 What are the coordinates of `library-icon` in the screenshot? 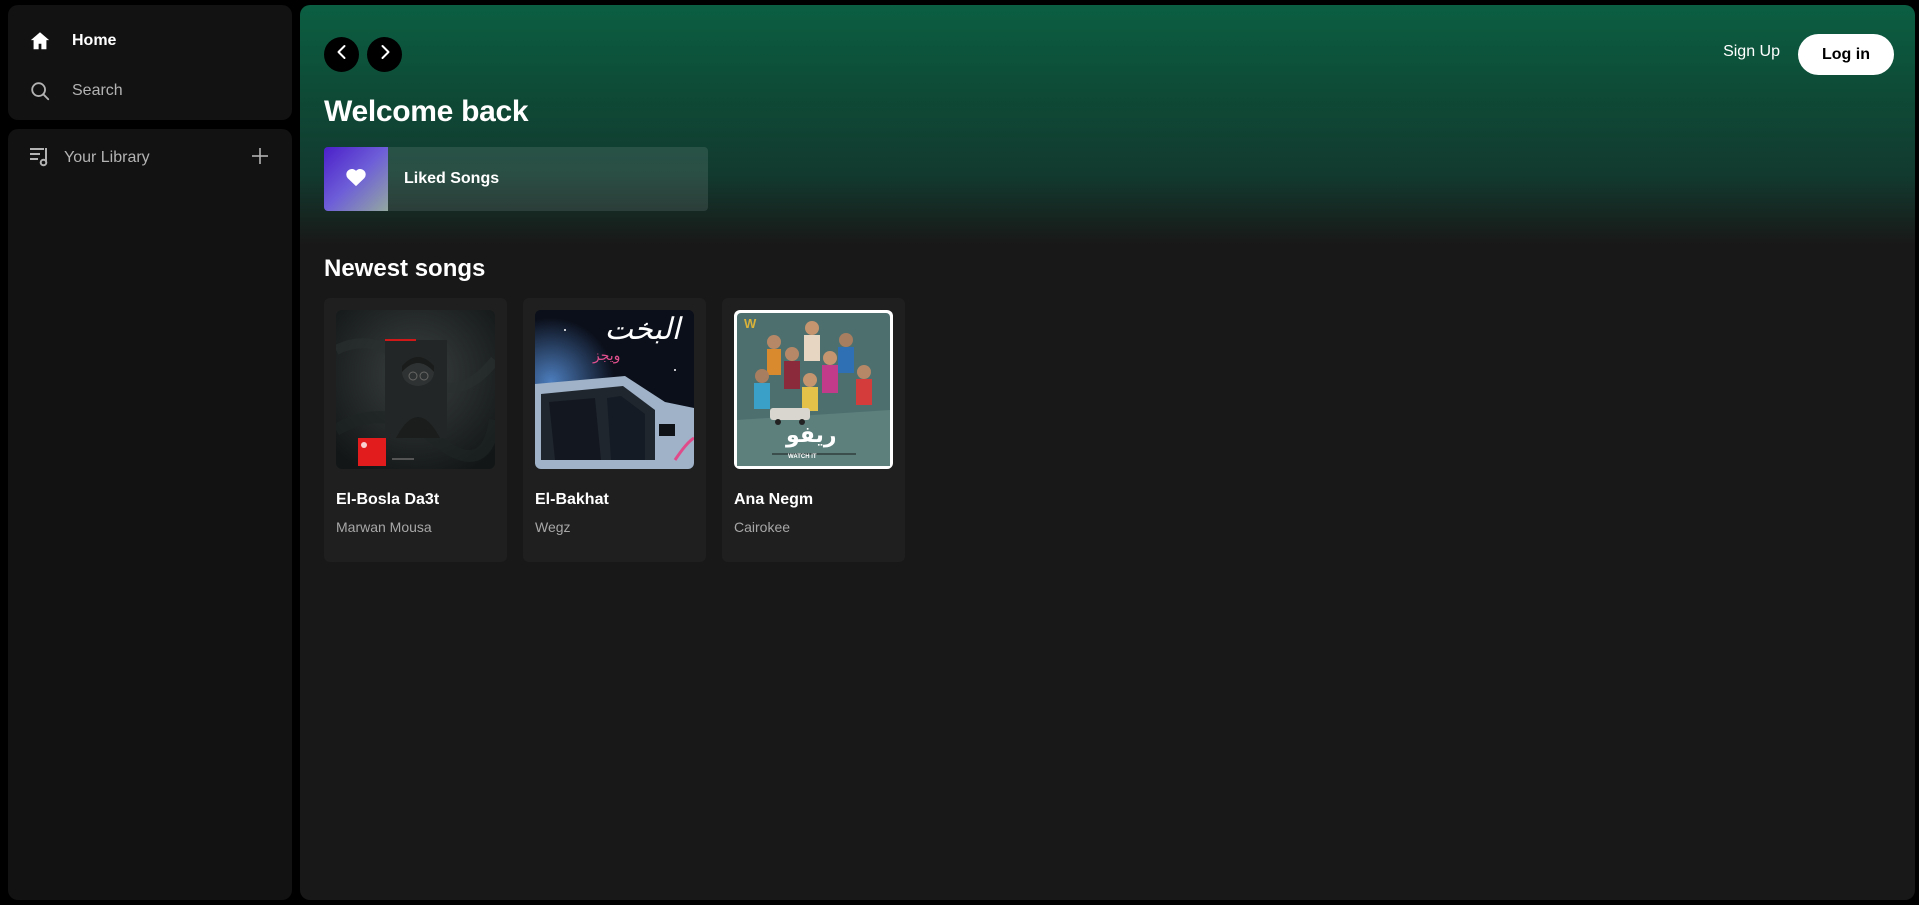 It's located at (40, 158).